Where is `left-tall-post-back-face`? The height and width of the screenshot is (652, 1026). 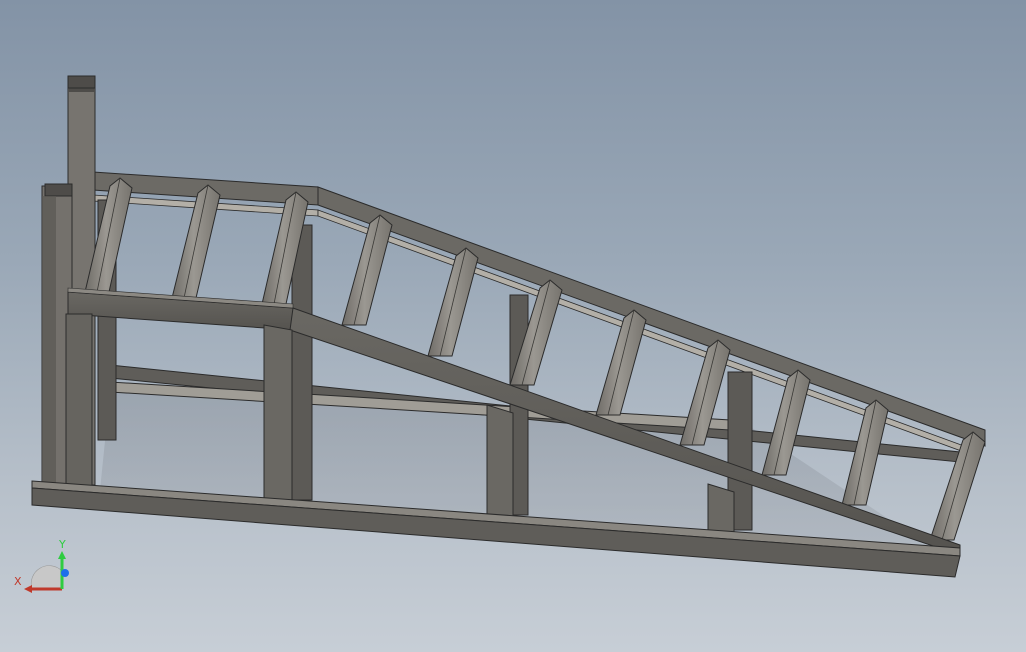
left-tall-post-back-face is located at coordinates (81, 90).